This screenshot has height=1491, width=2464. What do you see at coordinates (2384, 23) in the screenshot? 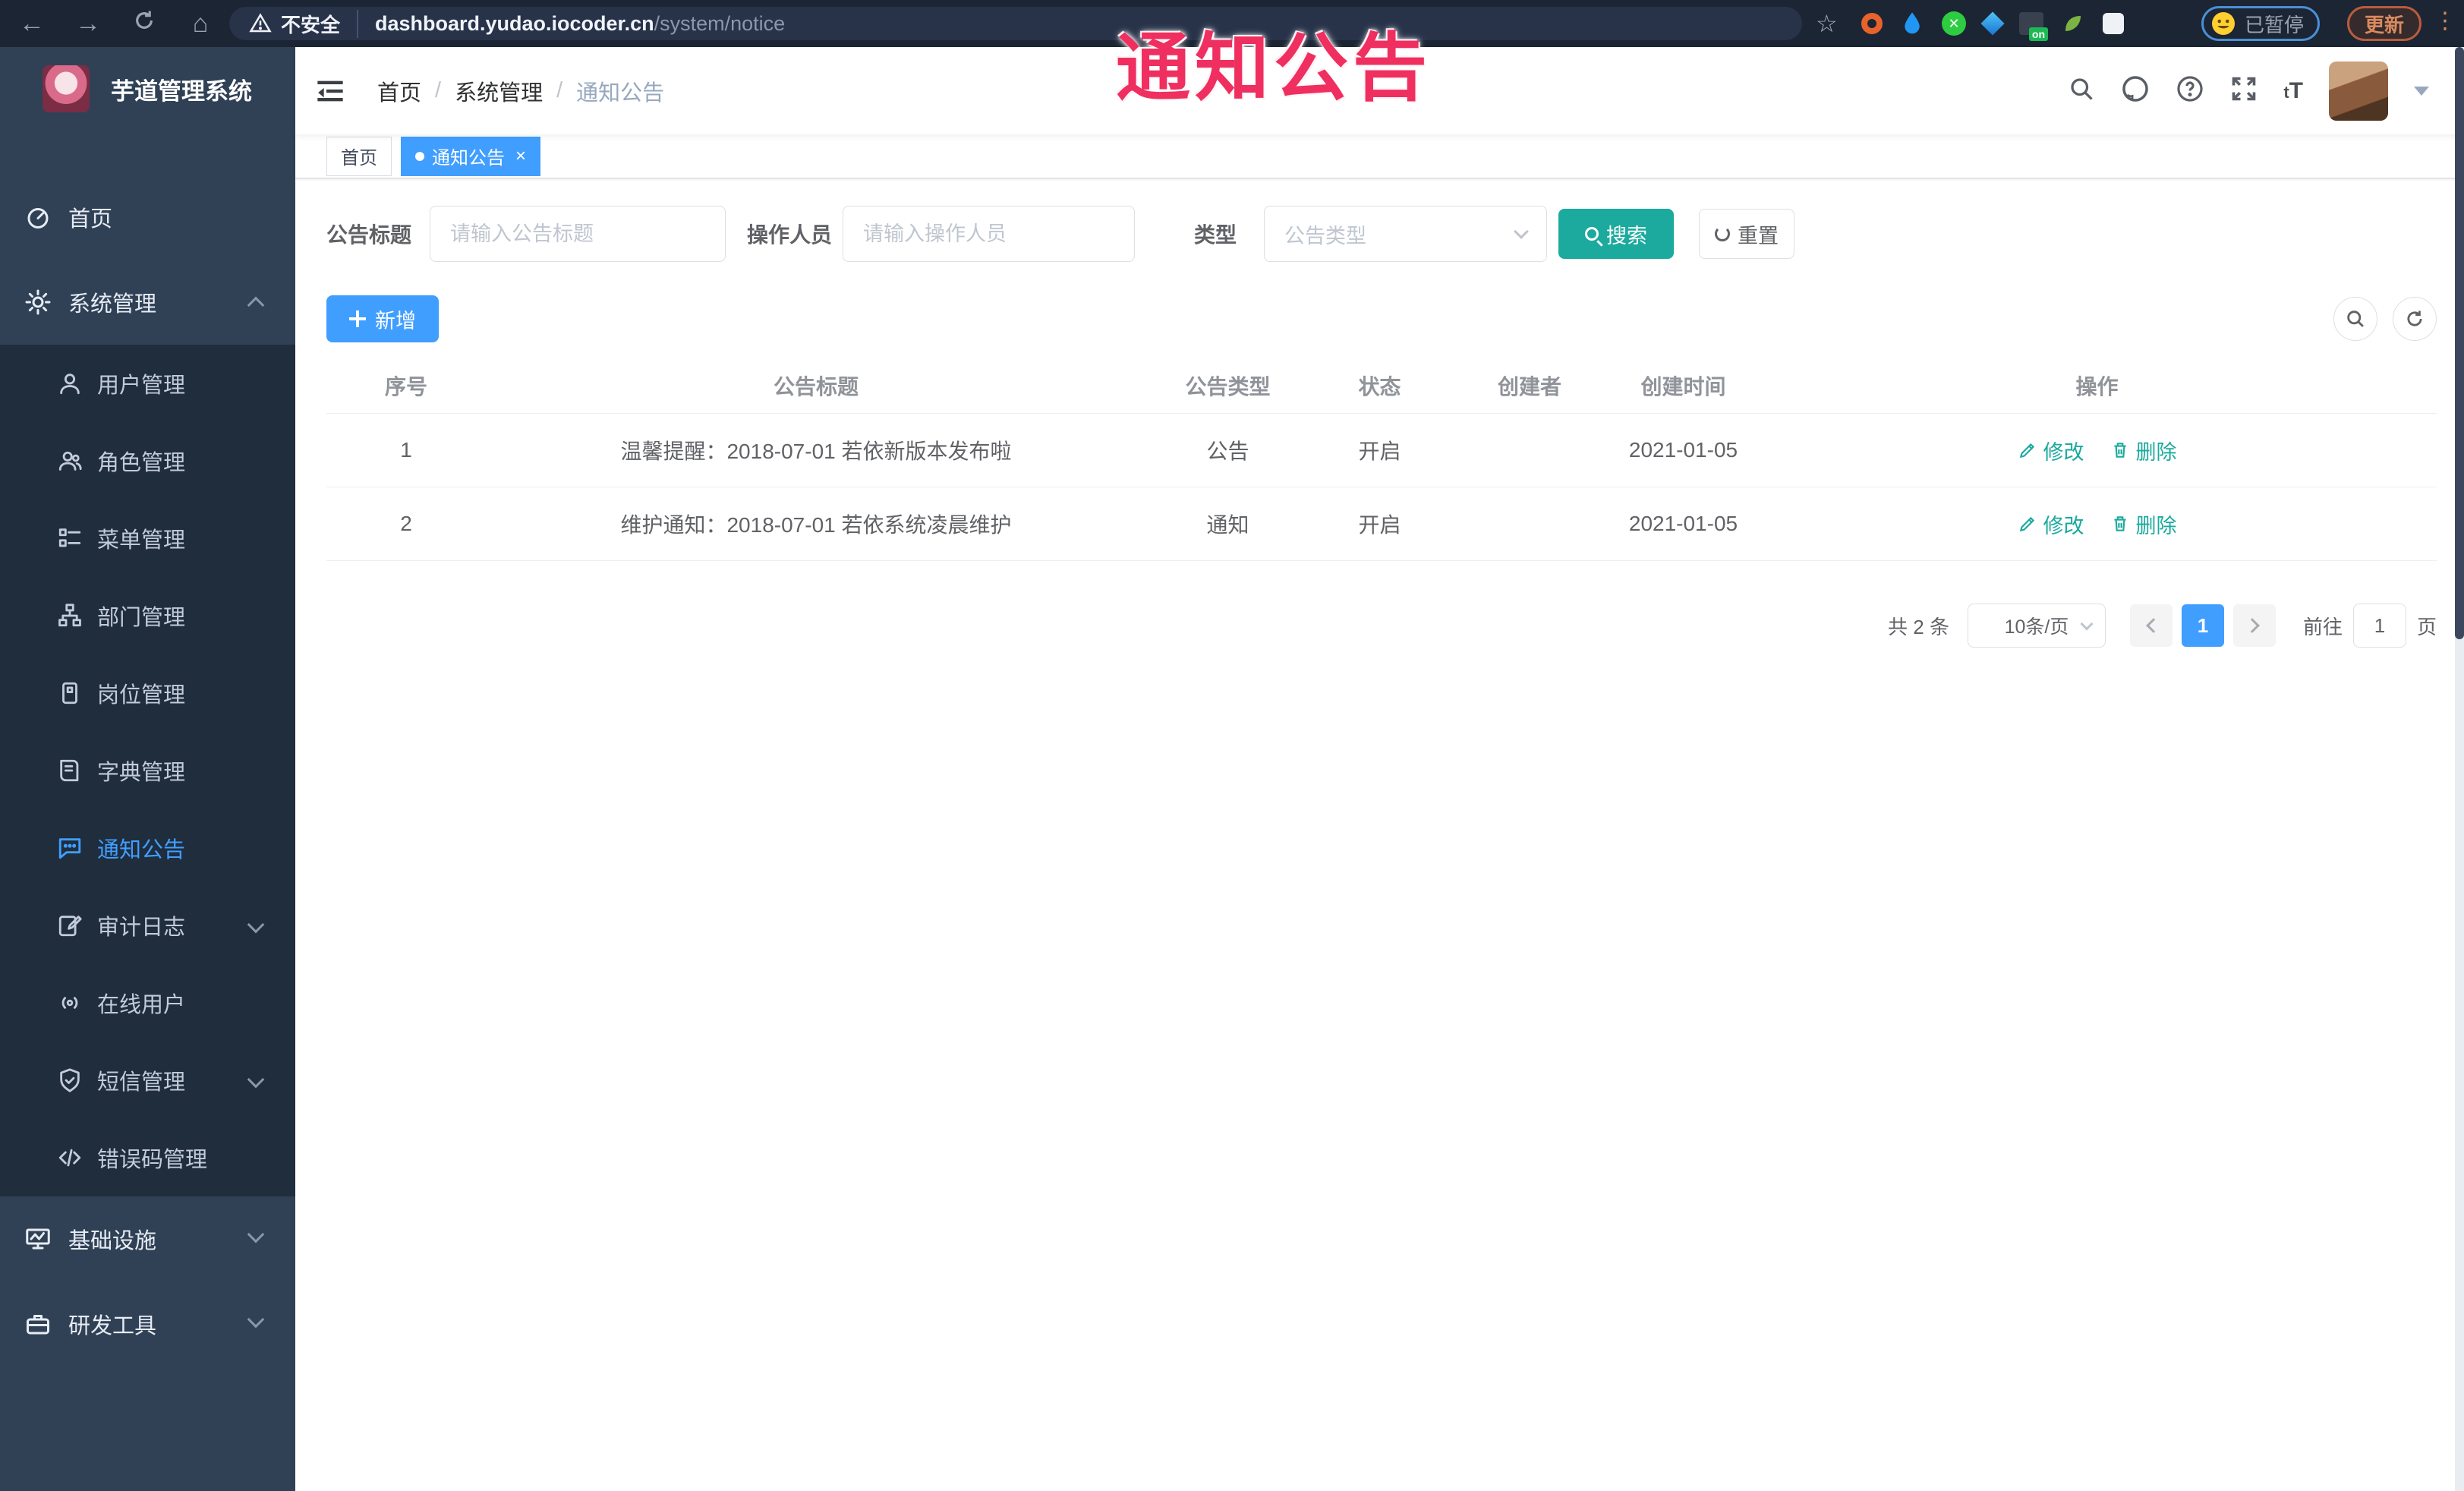
I see `update-button: 更新` at bounding box center [2384, 23].